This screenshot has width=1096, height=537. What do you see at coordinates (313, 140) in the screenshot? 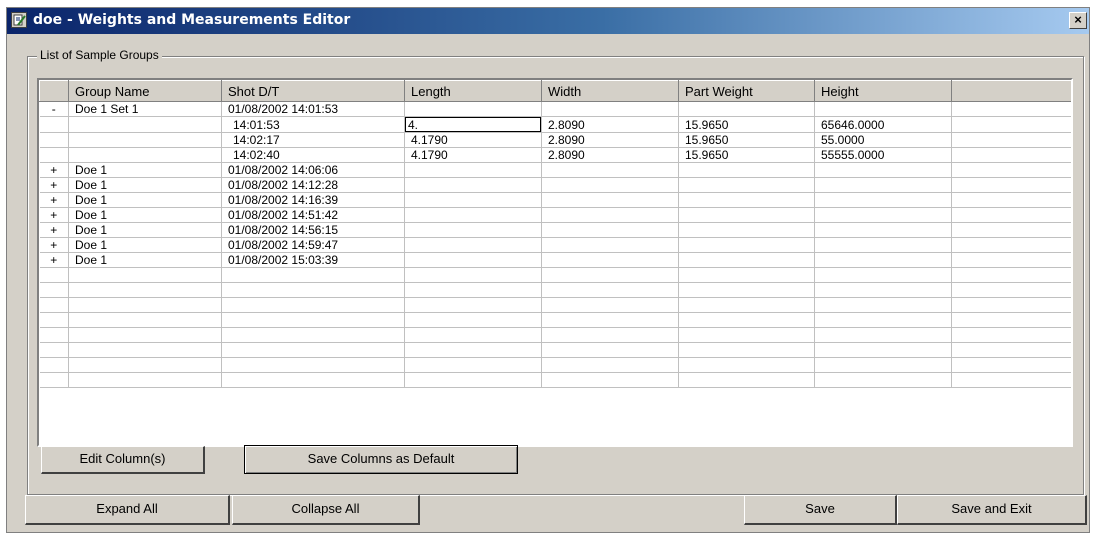
I see `shot-cell: 14:02:17` at bounding box center [313, 140].